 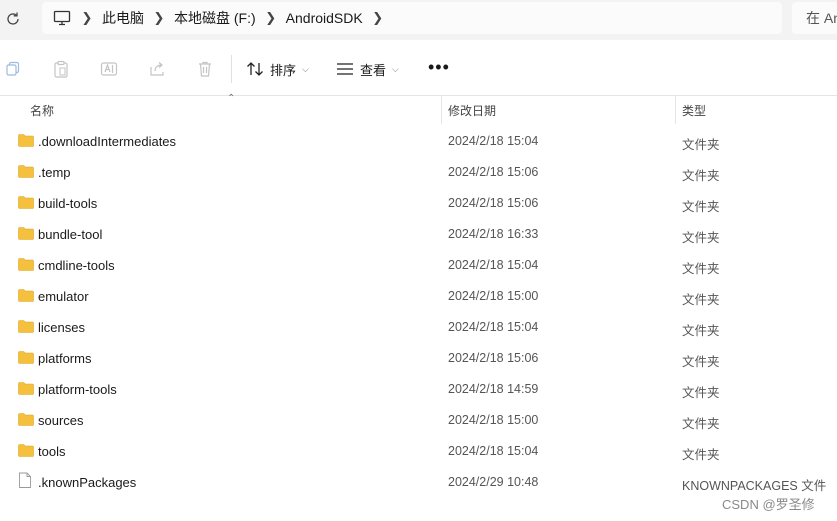 What do you see at coordinates (70, 234) in the screenshot?
I see `file-name: bundle-tool` at bounding box center [70, 234].